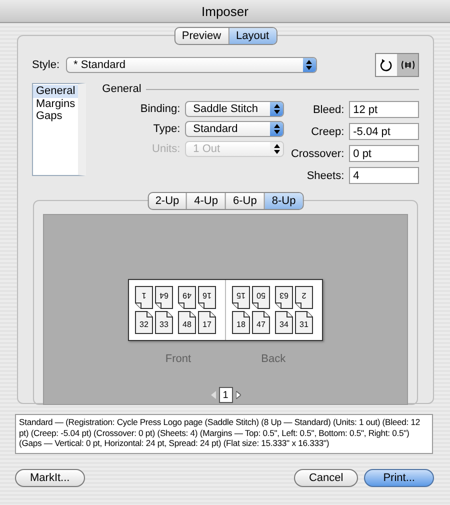 The width and height of the screenshot is (450, 505). I want to click on field-label: Type:, so click(166, 129).